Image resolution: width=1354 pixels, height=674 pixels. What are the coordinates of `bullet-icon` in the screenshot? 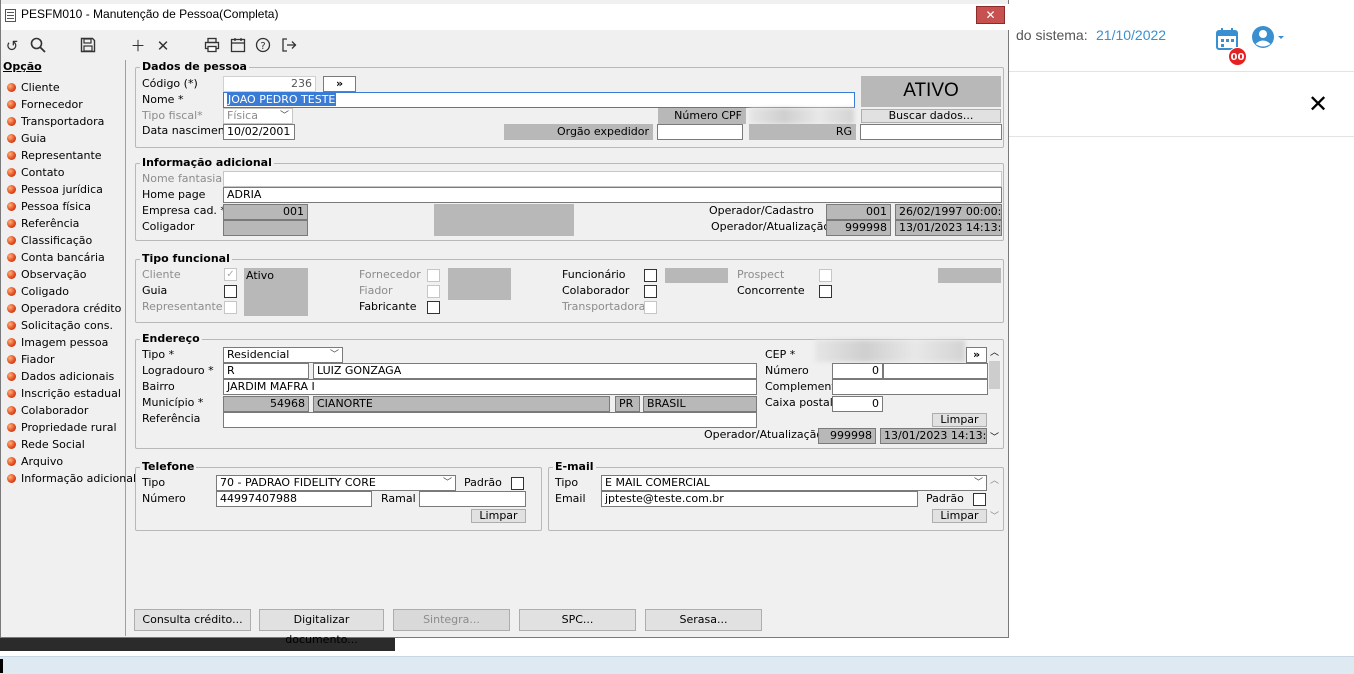 It's located at (11, 461).